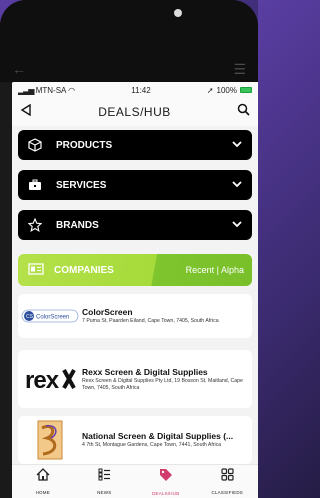 The height and width of the screenshot is (498, 320). Describe the element at coordinates (77, 225) in the screenshot. I see `menu-brands-label: BRANDS` at that location.